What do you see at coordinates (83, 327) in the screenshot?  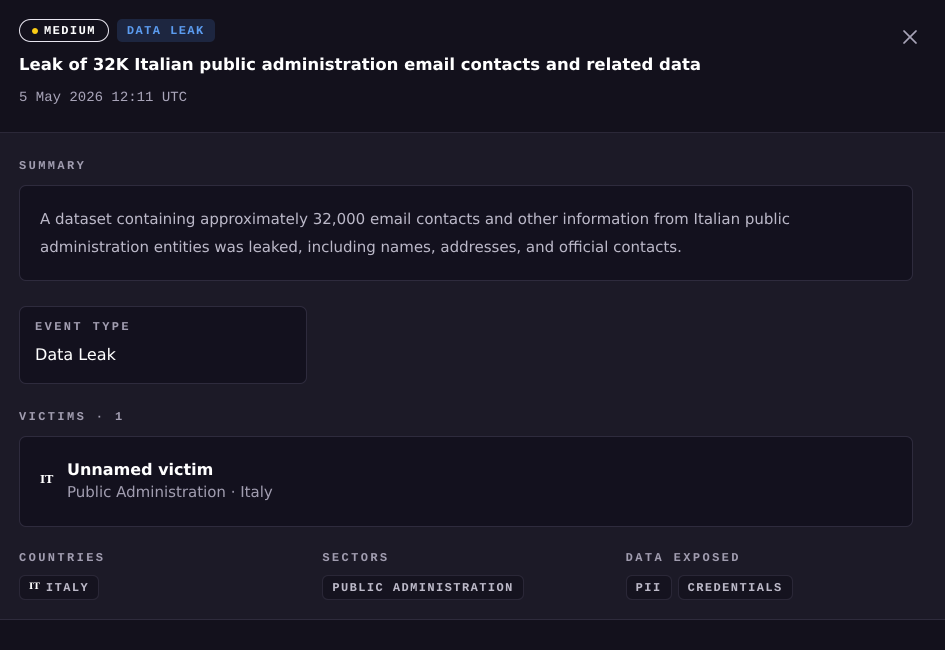 I see `field-label: EVENT TYPE` at bounding box center [83, 327].